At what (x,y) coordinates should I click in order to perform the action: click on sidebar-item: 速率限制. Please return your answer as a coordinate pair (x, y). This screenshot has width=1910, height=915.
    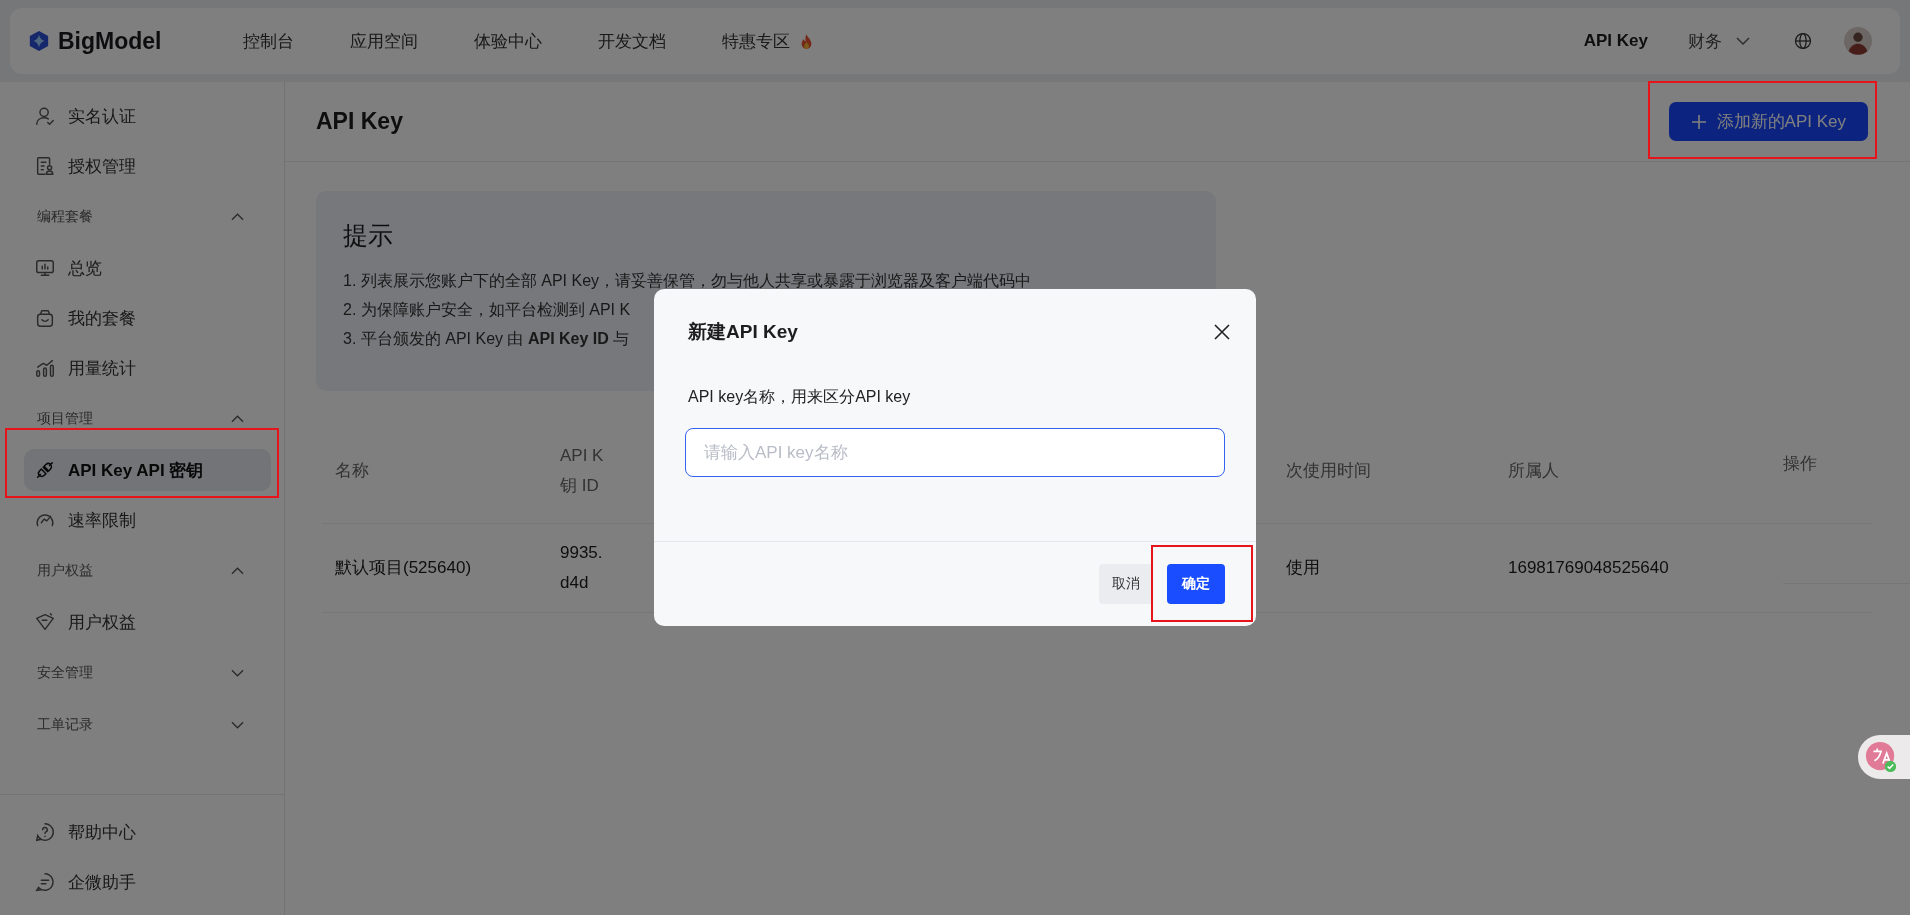
    Looking at the image, I should click on (147, 520).